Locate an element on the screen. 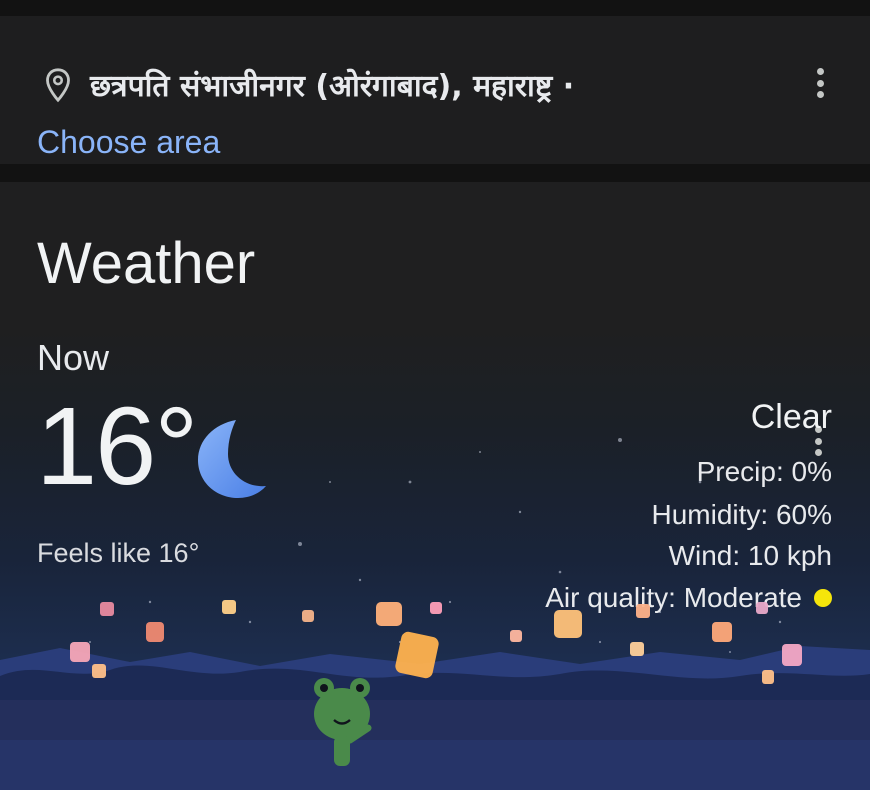 This screenshot has height=790, width=870. now-label: Now is located at coordinates (73, 357).